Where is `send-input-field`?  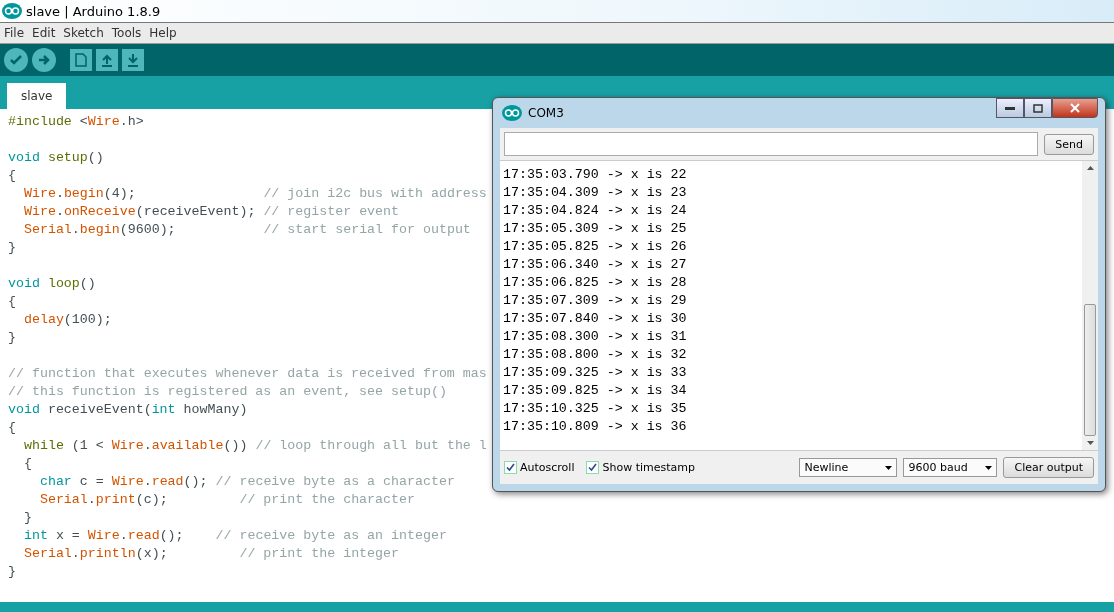
send-input-field is located at coordinates (771, 144).